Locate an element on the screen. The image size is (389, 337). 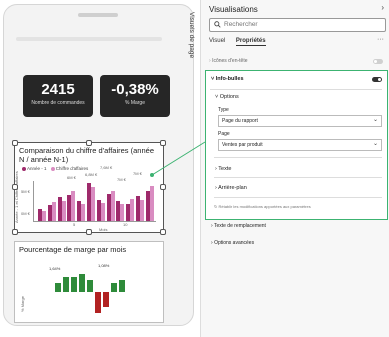
type-label: Type is located at coordinates (223, 110).